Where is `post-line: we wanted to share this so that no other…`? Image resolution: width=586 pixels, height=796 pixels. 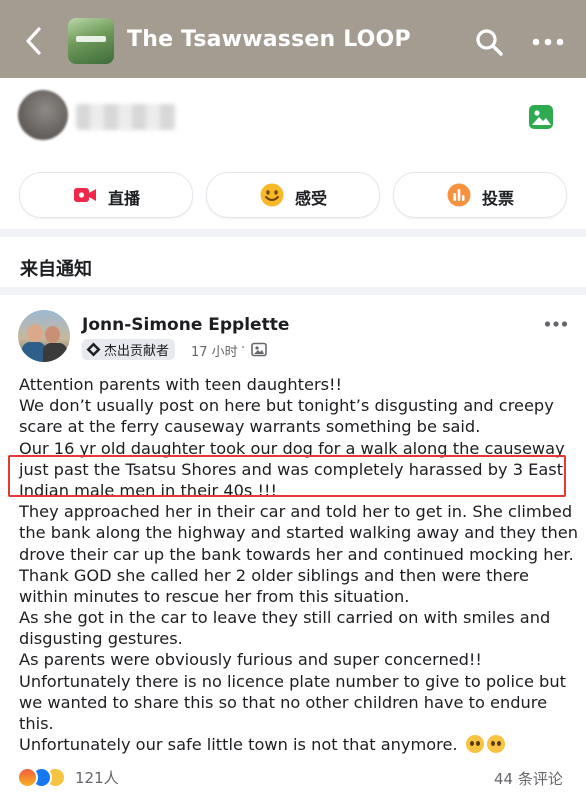 post-line: we wanted to share this so that no other… is located at coordinates (283, 702).